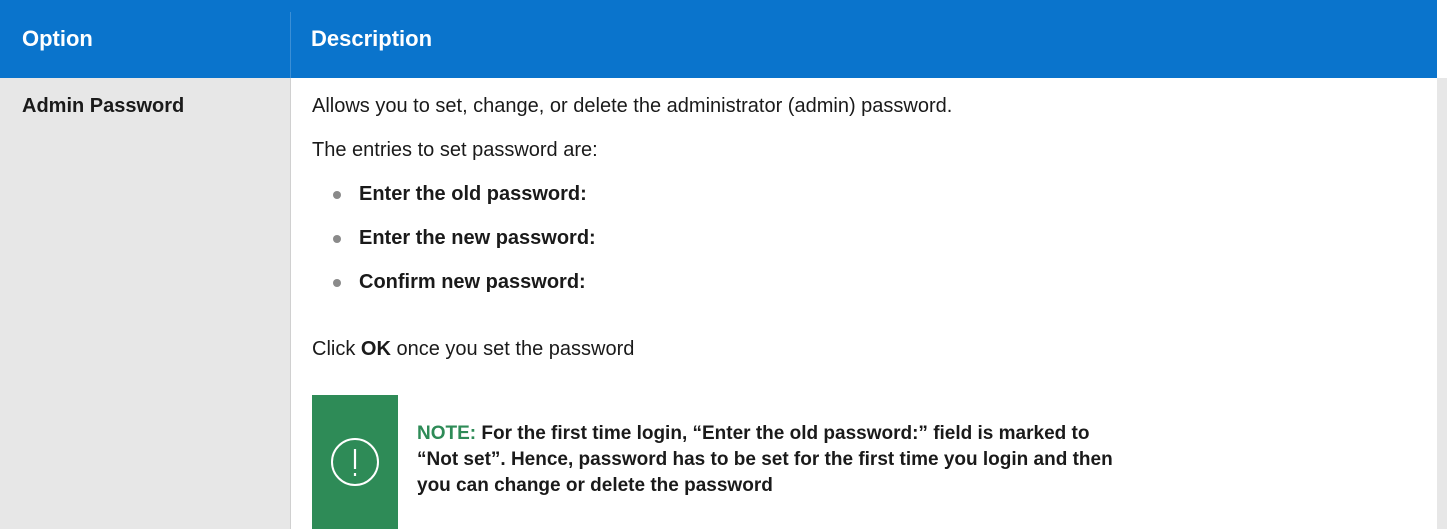  What do you see at coordinates (473, 194) in the screenshot?
I see `list-item-label: Enter the old password:` at bounding box center [473, 194].